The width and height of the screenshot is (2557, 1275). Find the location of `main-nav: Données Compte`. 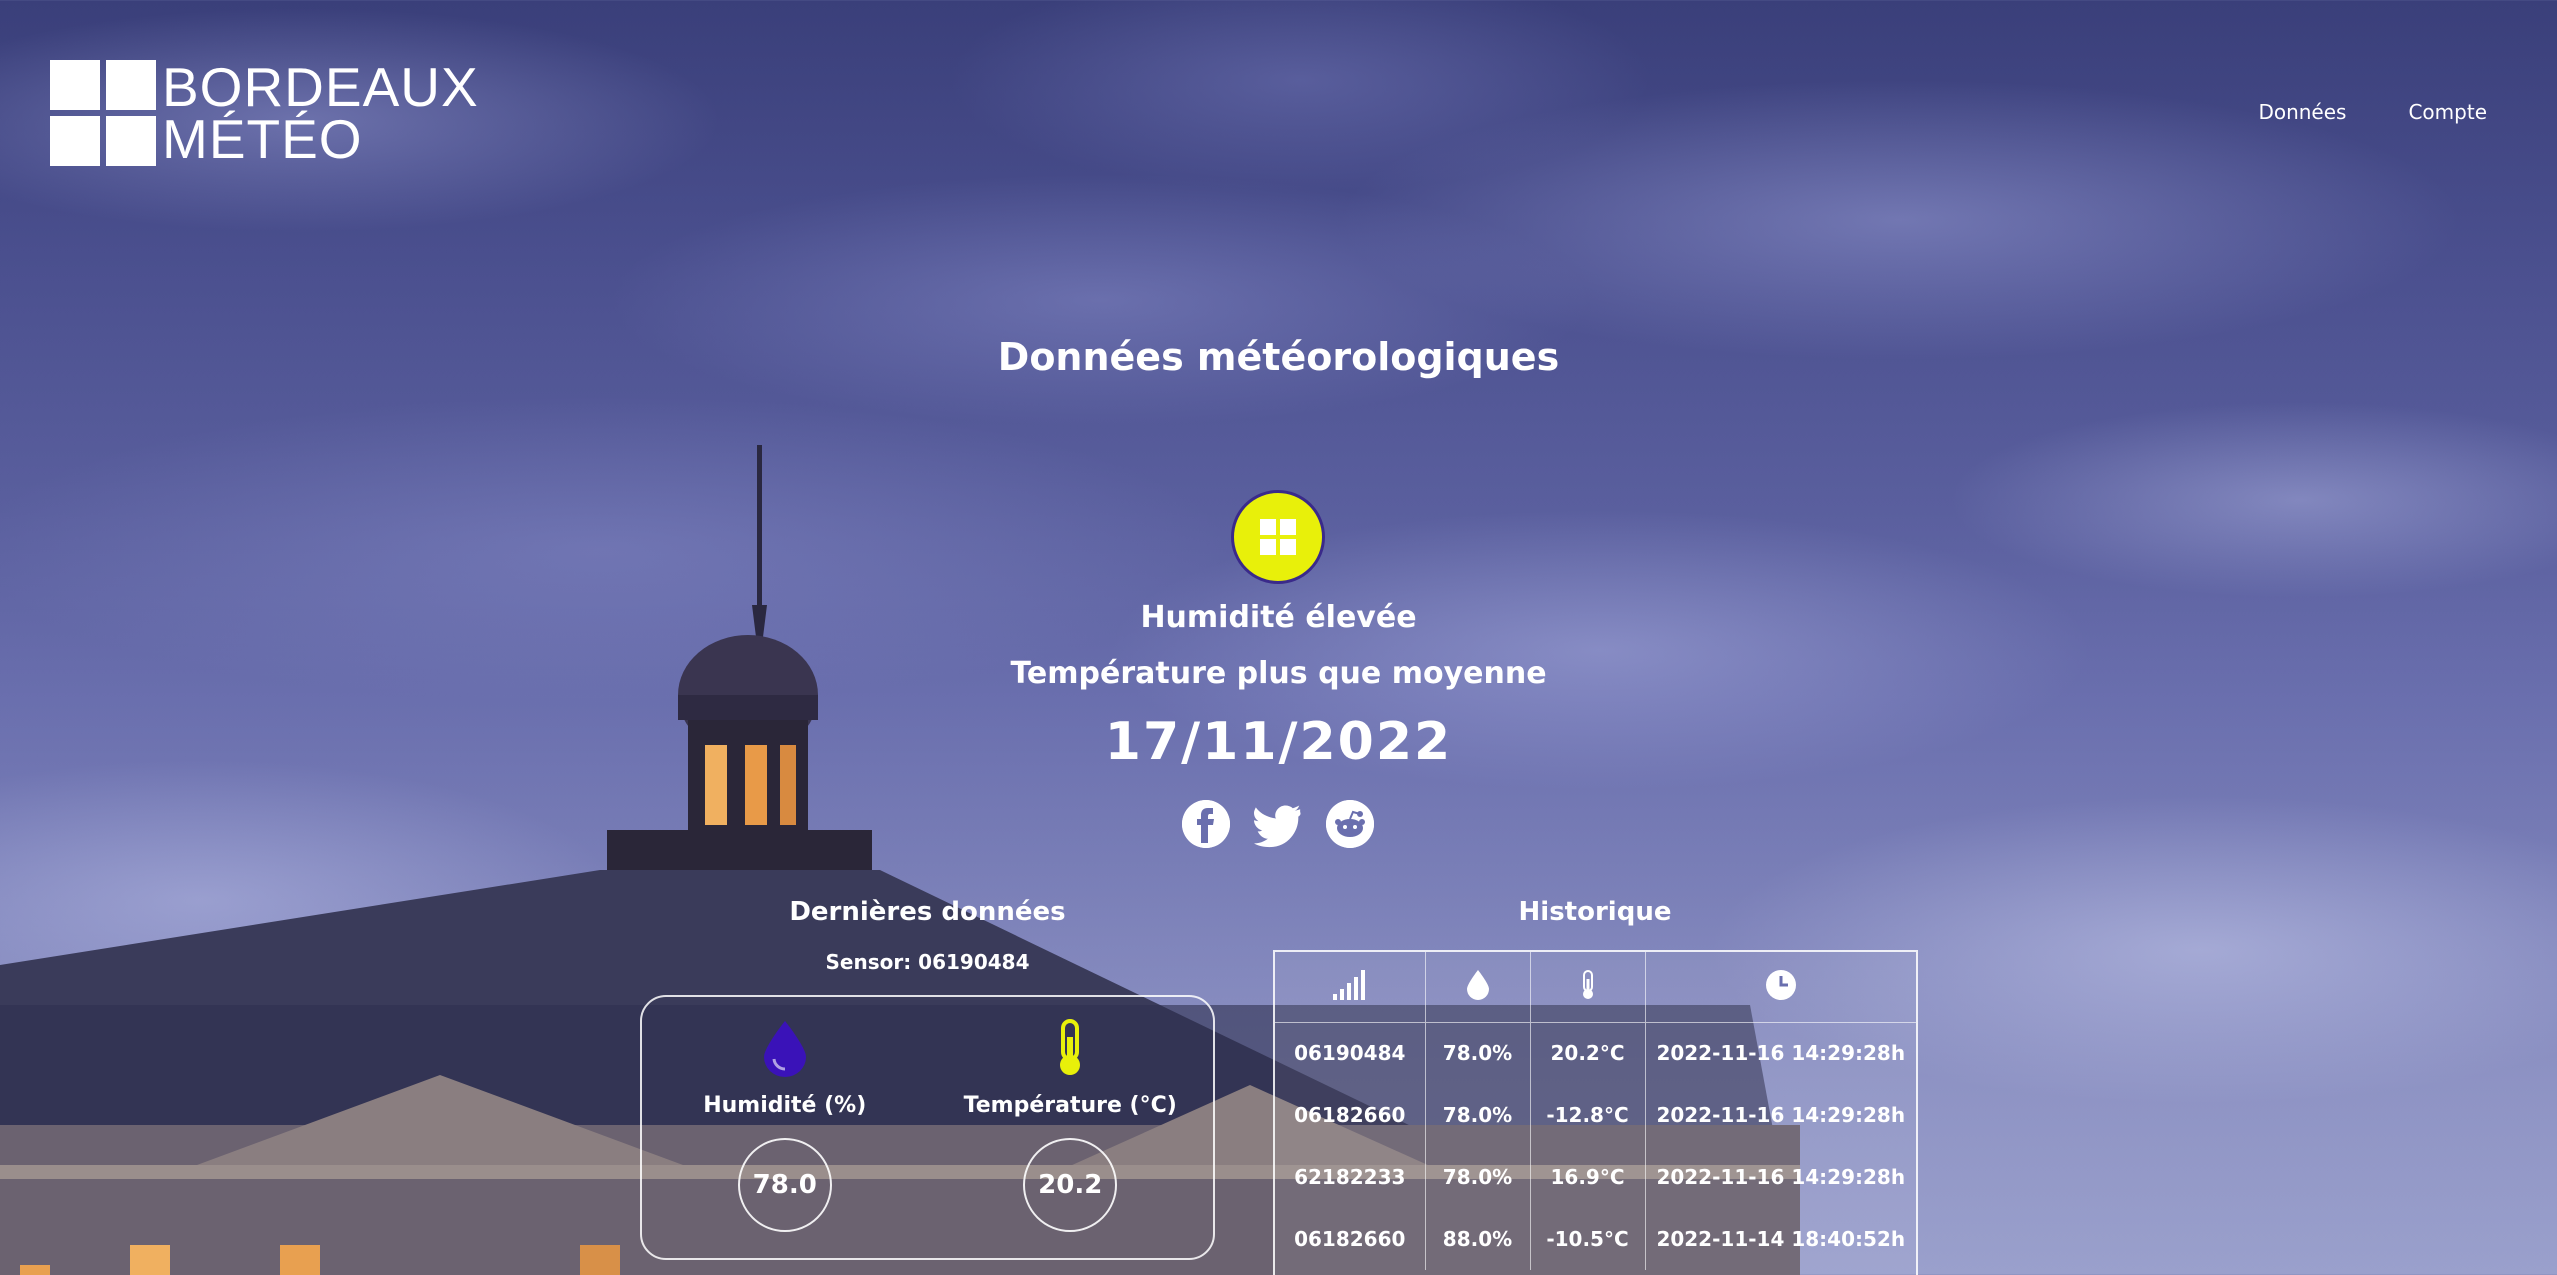

main-nav: Données Compte is located at coordinates (2372, 112).